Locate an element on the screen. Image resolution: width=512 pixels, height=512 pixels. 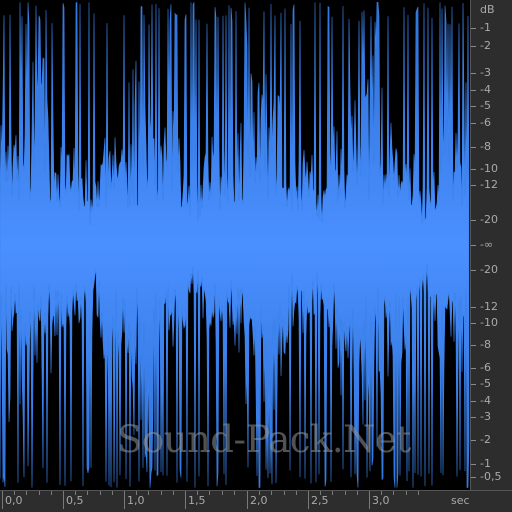
time-tick-label: 1,5 is located at coordinates (197, 500).